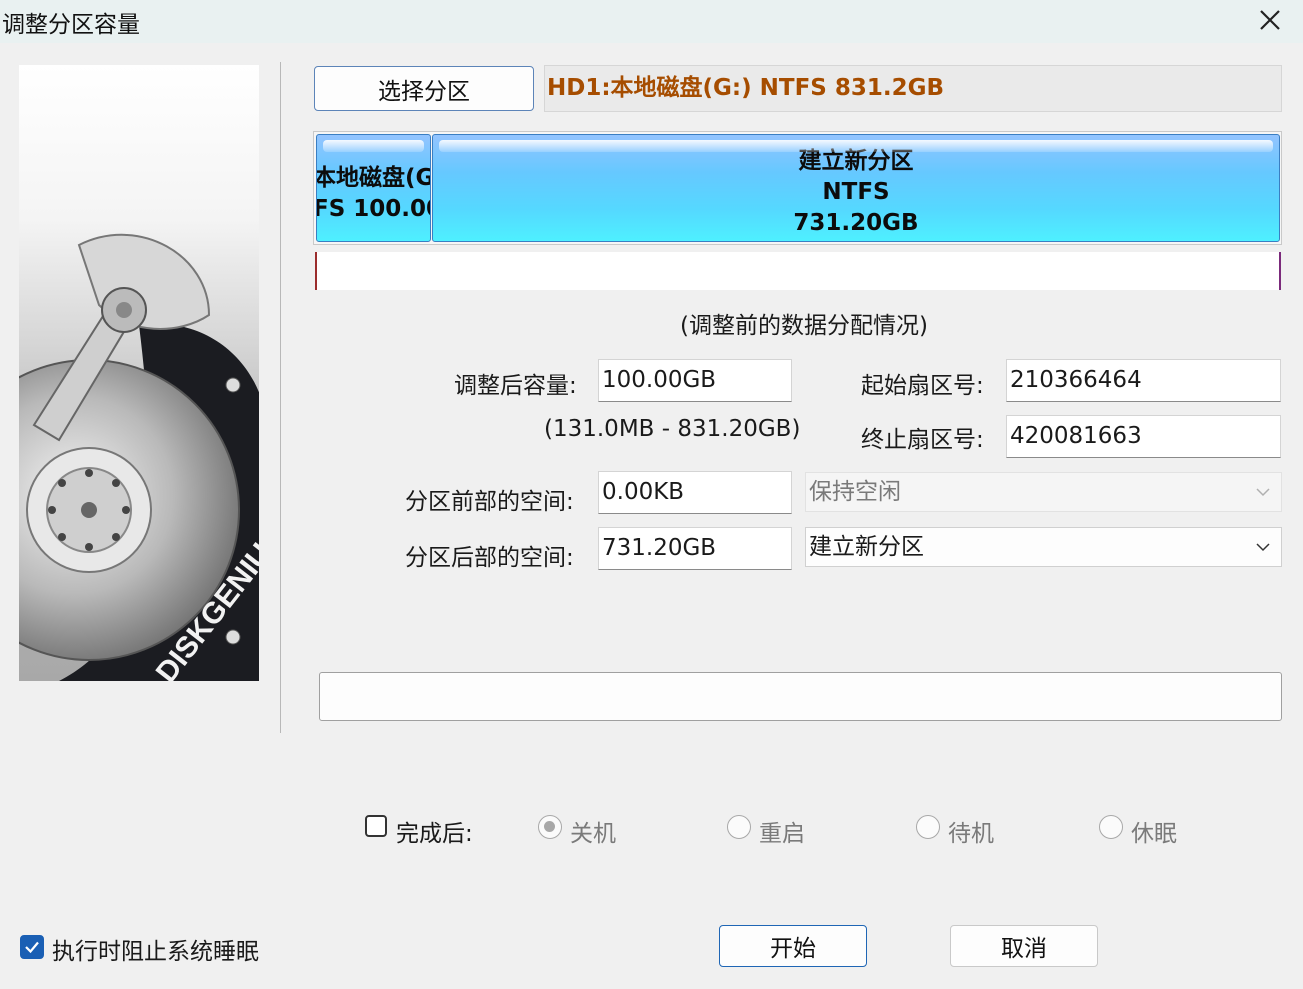 Image resolution: width=1303 pixels, height=989 pixels. Describe the element at coordinates (798, 271) in the screenshot. I see `data-distribution-strip` at that location.